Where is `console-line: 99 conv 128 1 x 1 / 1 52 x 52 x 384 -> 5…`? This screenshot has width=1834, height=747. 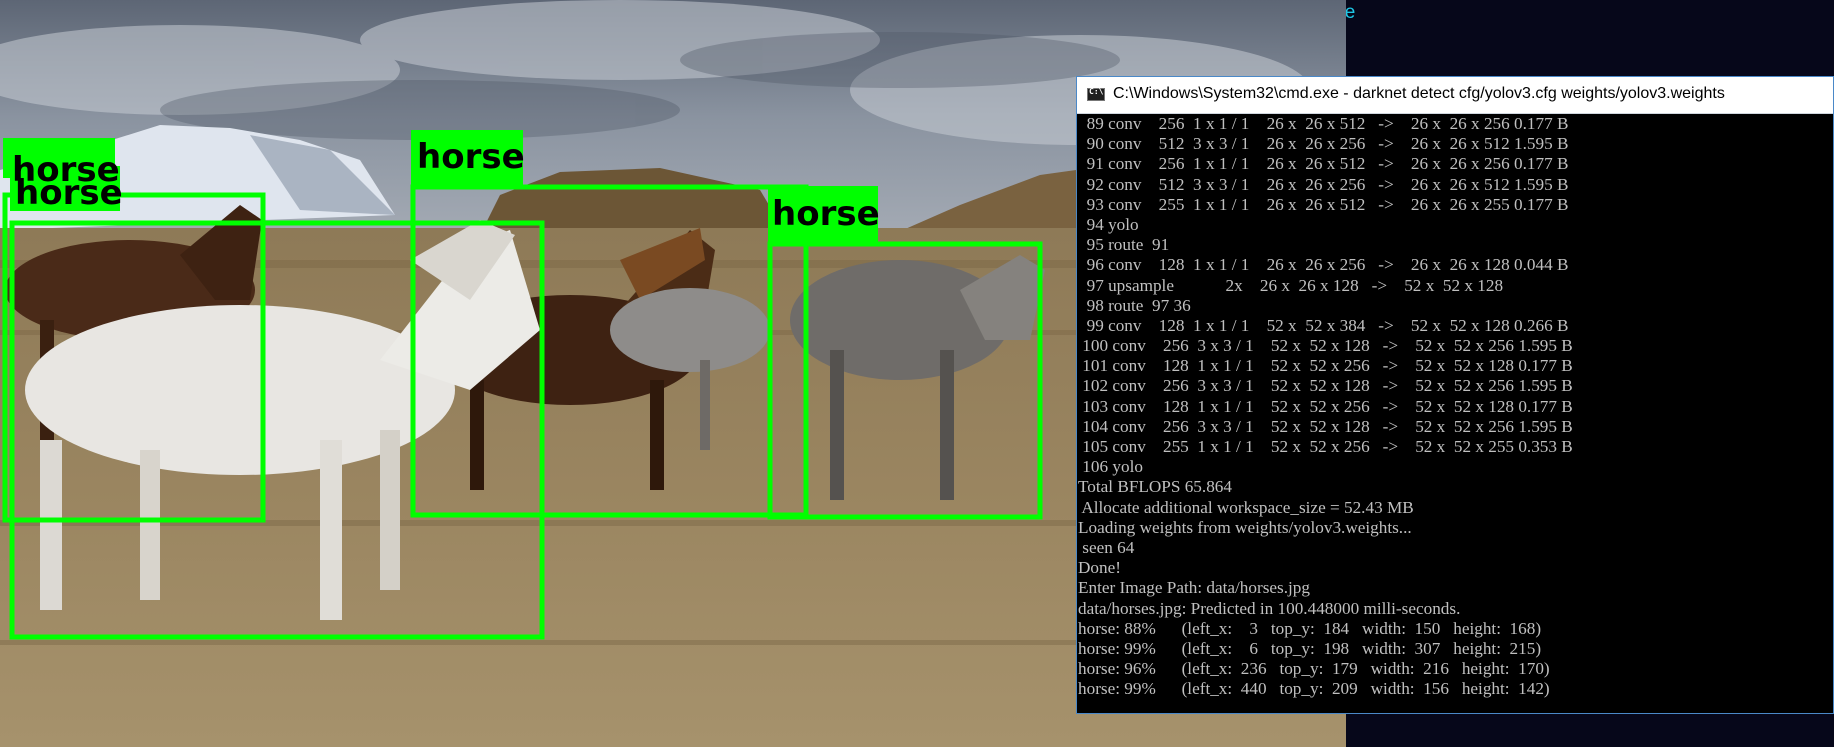 console-line: 99 conv 128 1 x 1 / 1 52 x 52 x 384 -> 5… is located at coordinates (1323, 325).